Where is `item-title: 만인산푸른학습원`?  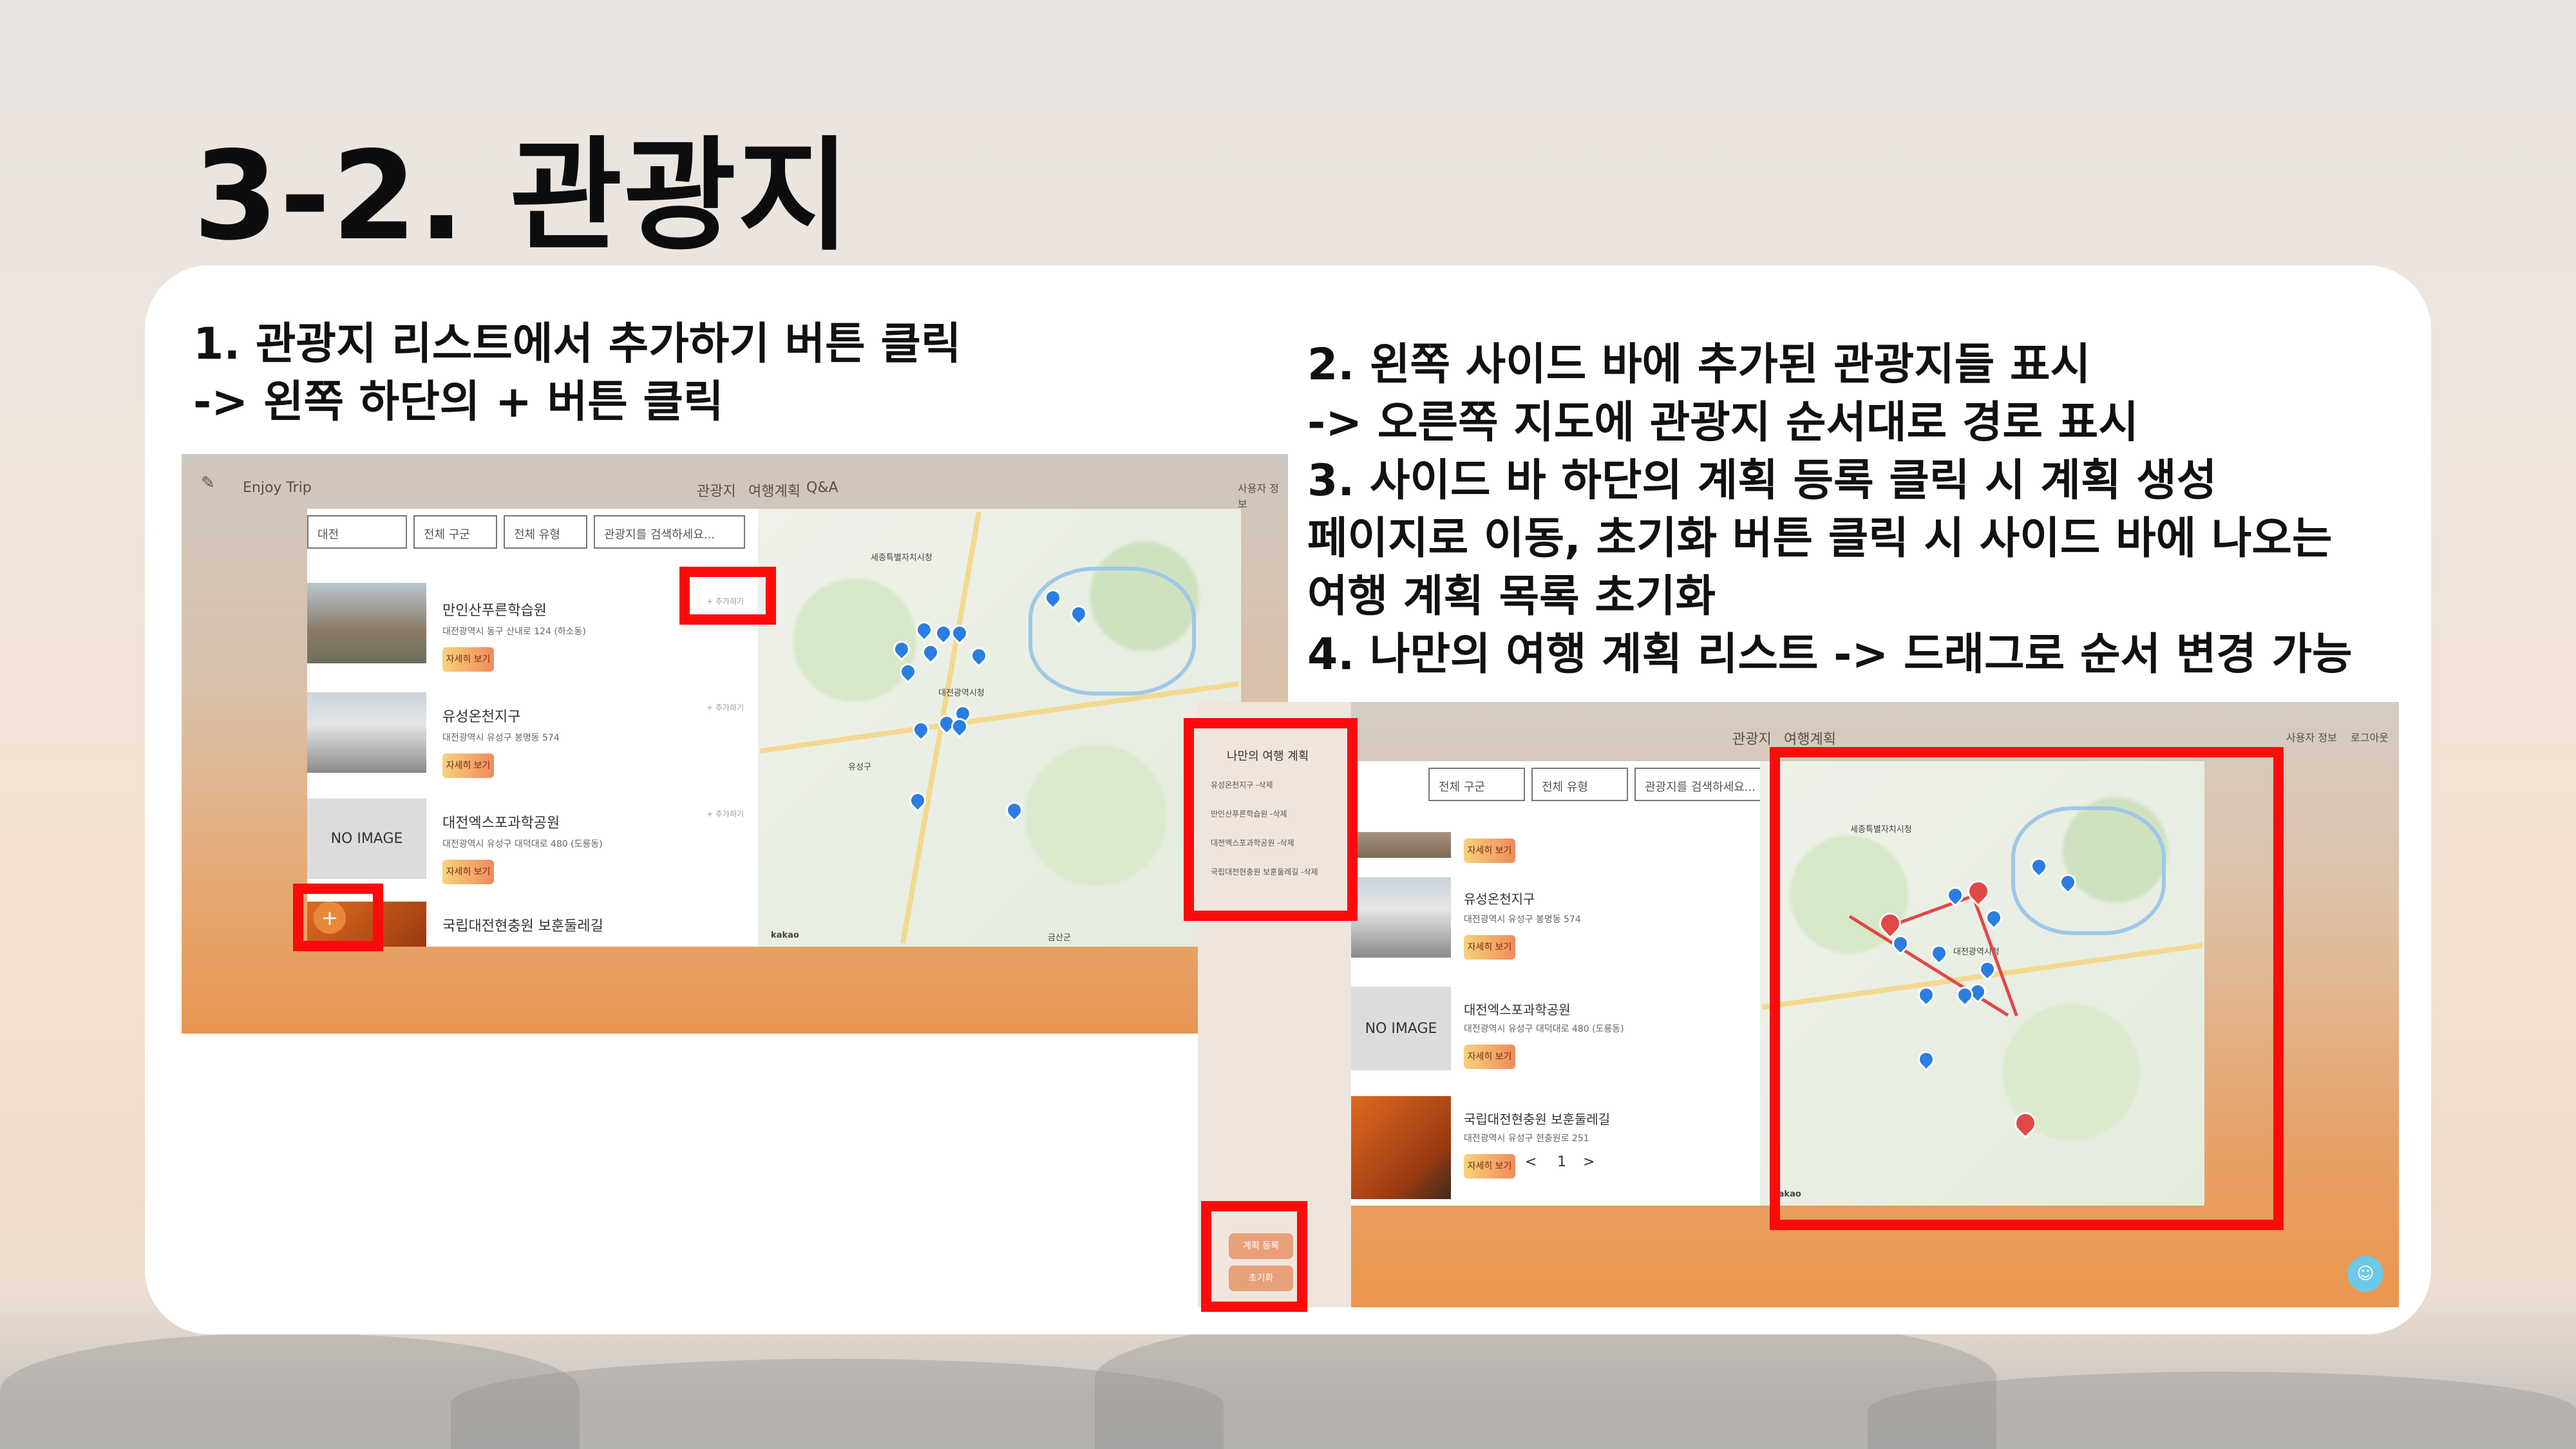 item-title: 만인산푸른학습원 is located at coordinates (495, 611).